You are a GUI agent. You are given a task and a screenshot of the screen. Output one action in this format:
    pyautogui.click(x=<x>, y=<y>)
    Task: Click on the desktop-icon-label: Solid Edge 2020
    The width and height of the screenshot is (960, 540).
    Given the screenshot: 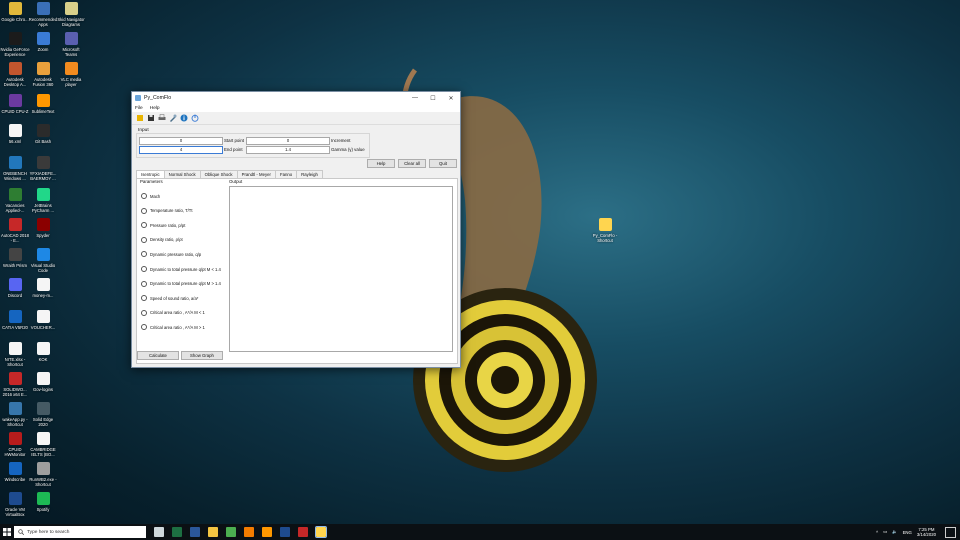 What is the action you would take?
    pyautogui.click(x=43, y=422)
    